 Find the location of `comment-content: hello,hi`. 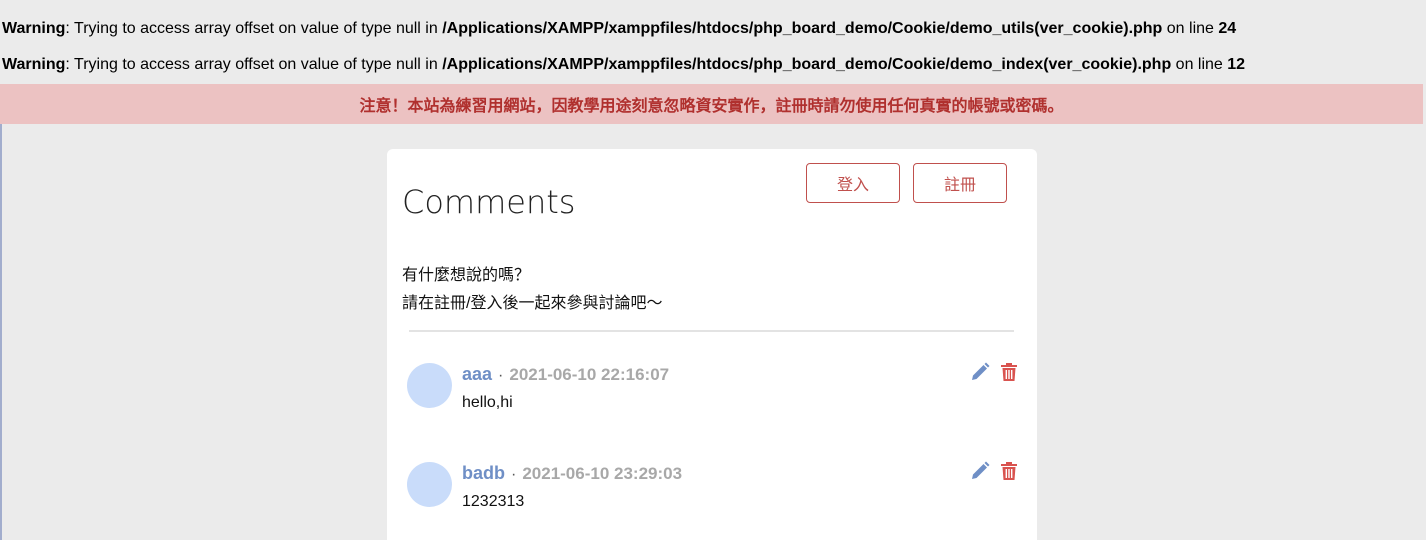

comment-content: hello,hi is located at coordinates (487, 402).